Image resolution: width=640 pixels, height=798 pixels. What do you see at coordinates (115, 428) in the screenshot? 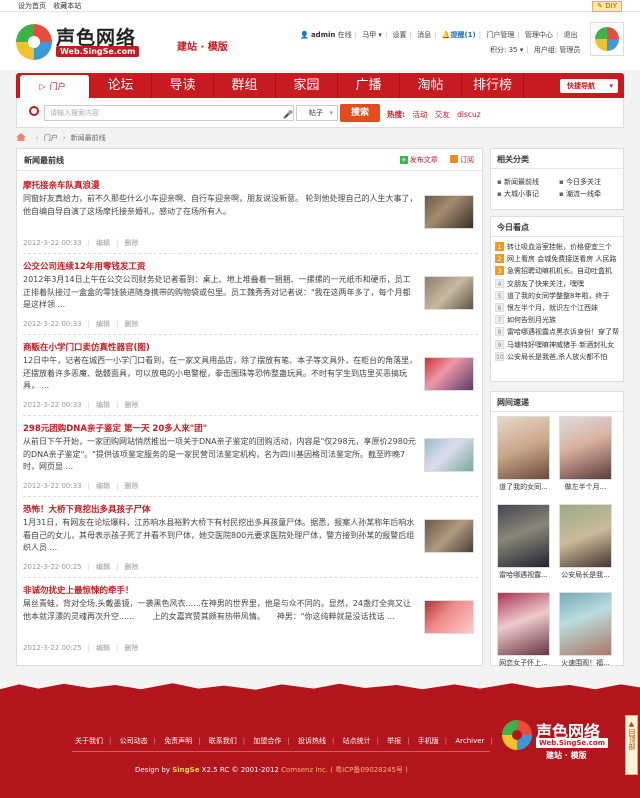
I see `article-title: 298元团购DNA亲子鉴定 第一天 20多人来"团"` at bounding box center [115, 428].